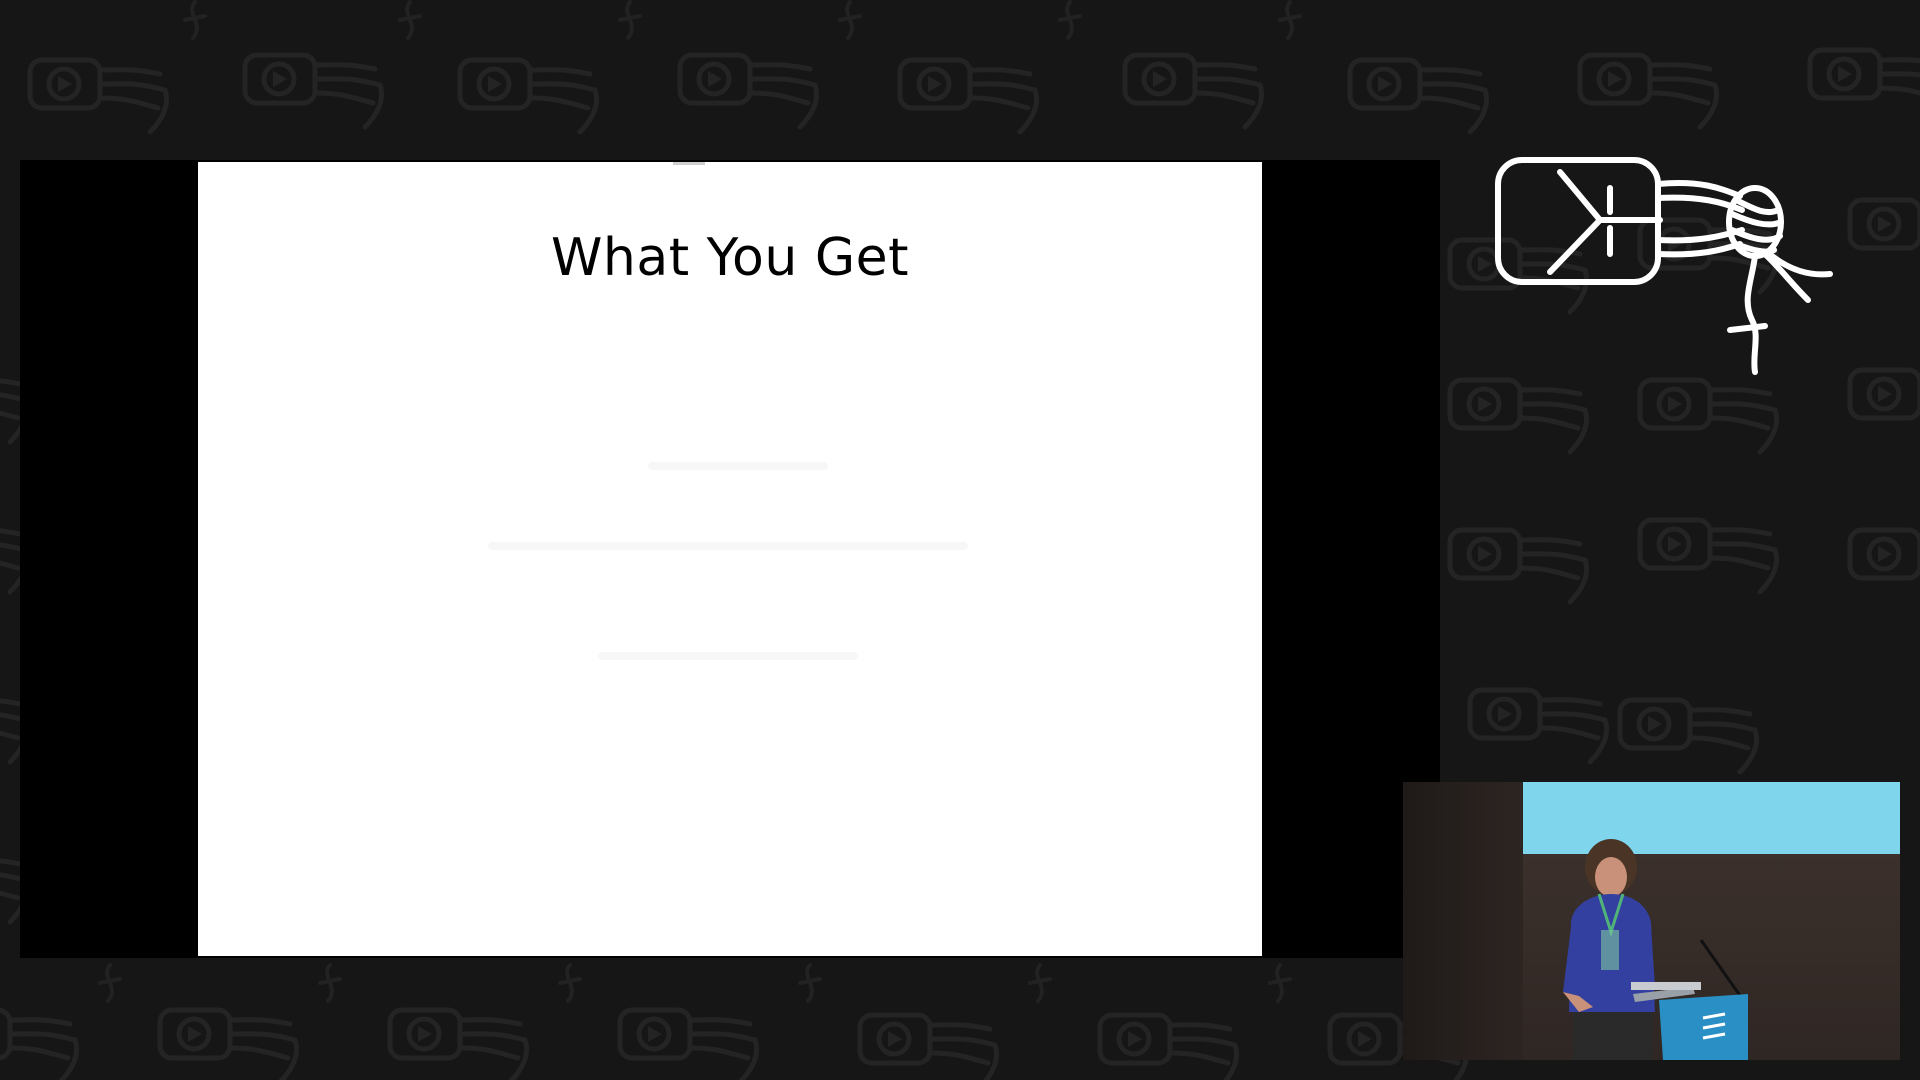 This screenshot has height=1080, width=1920. What do you see at coordinates (1664, 266) in the screenshot?
I see `conference-logo-icon` at bounding box center [1664, 266].